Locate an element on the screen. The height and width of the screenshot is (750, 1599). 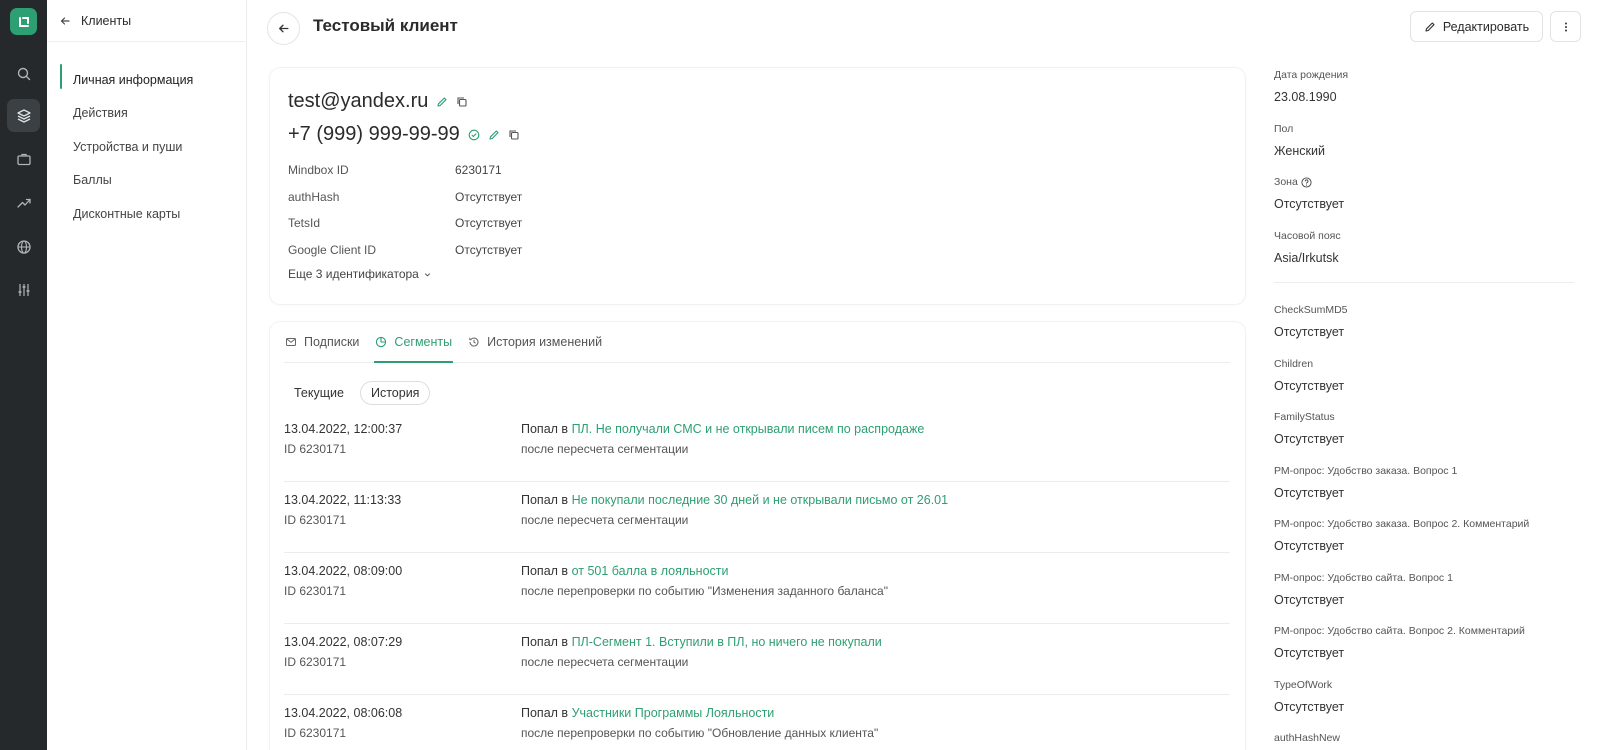
segment-subtabs: Текущие История is located at coordinates (357, 393).